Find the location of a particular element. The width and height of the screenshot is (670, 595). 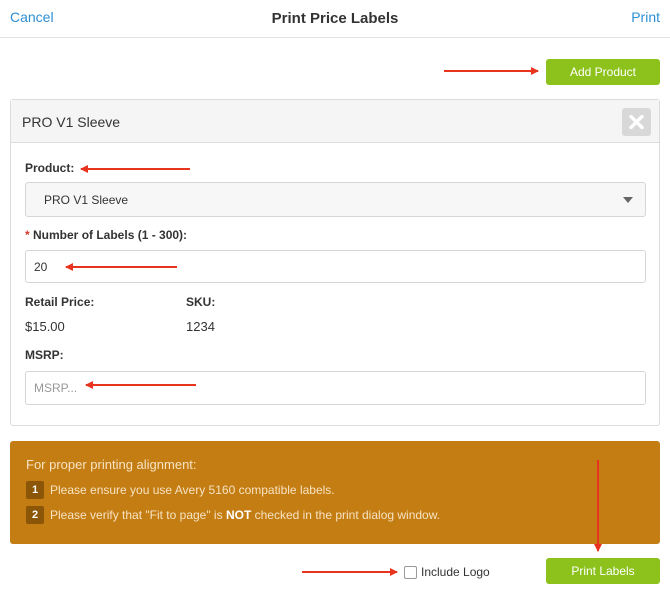

product-card-title: PRO V1 Sleeve is located at coordinates (71, 122).